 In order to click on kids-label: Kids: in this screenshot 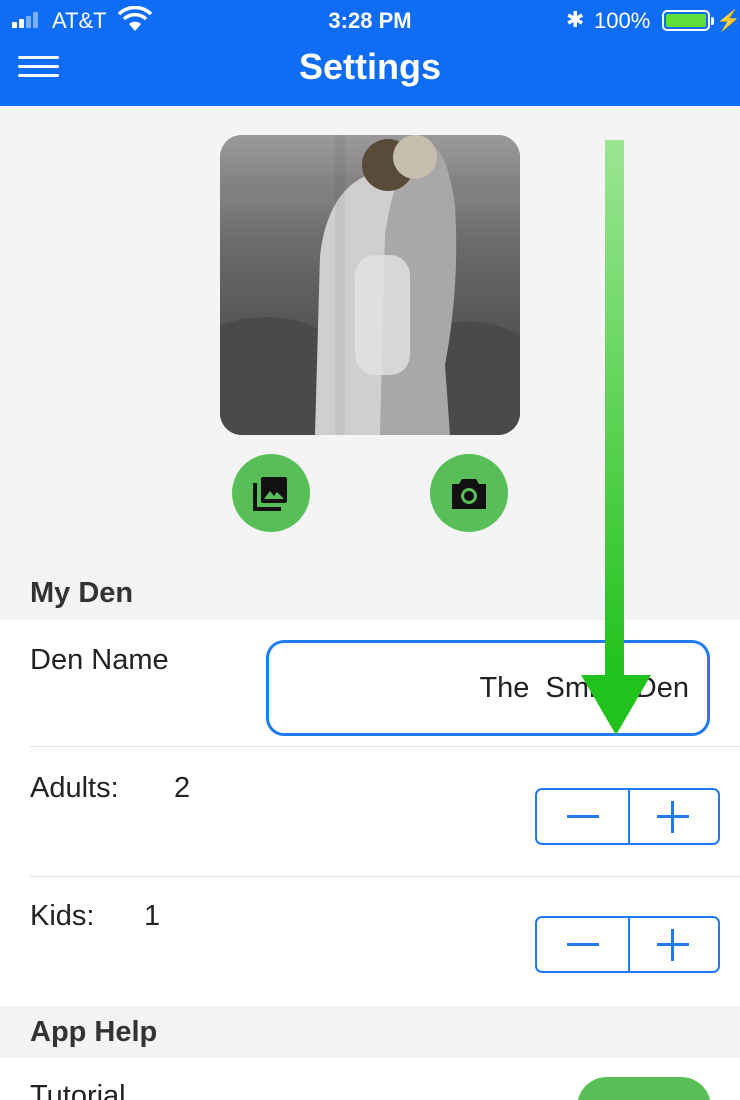, I will do `click(62, 916)`.